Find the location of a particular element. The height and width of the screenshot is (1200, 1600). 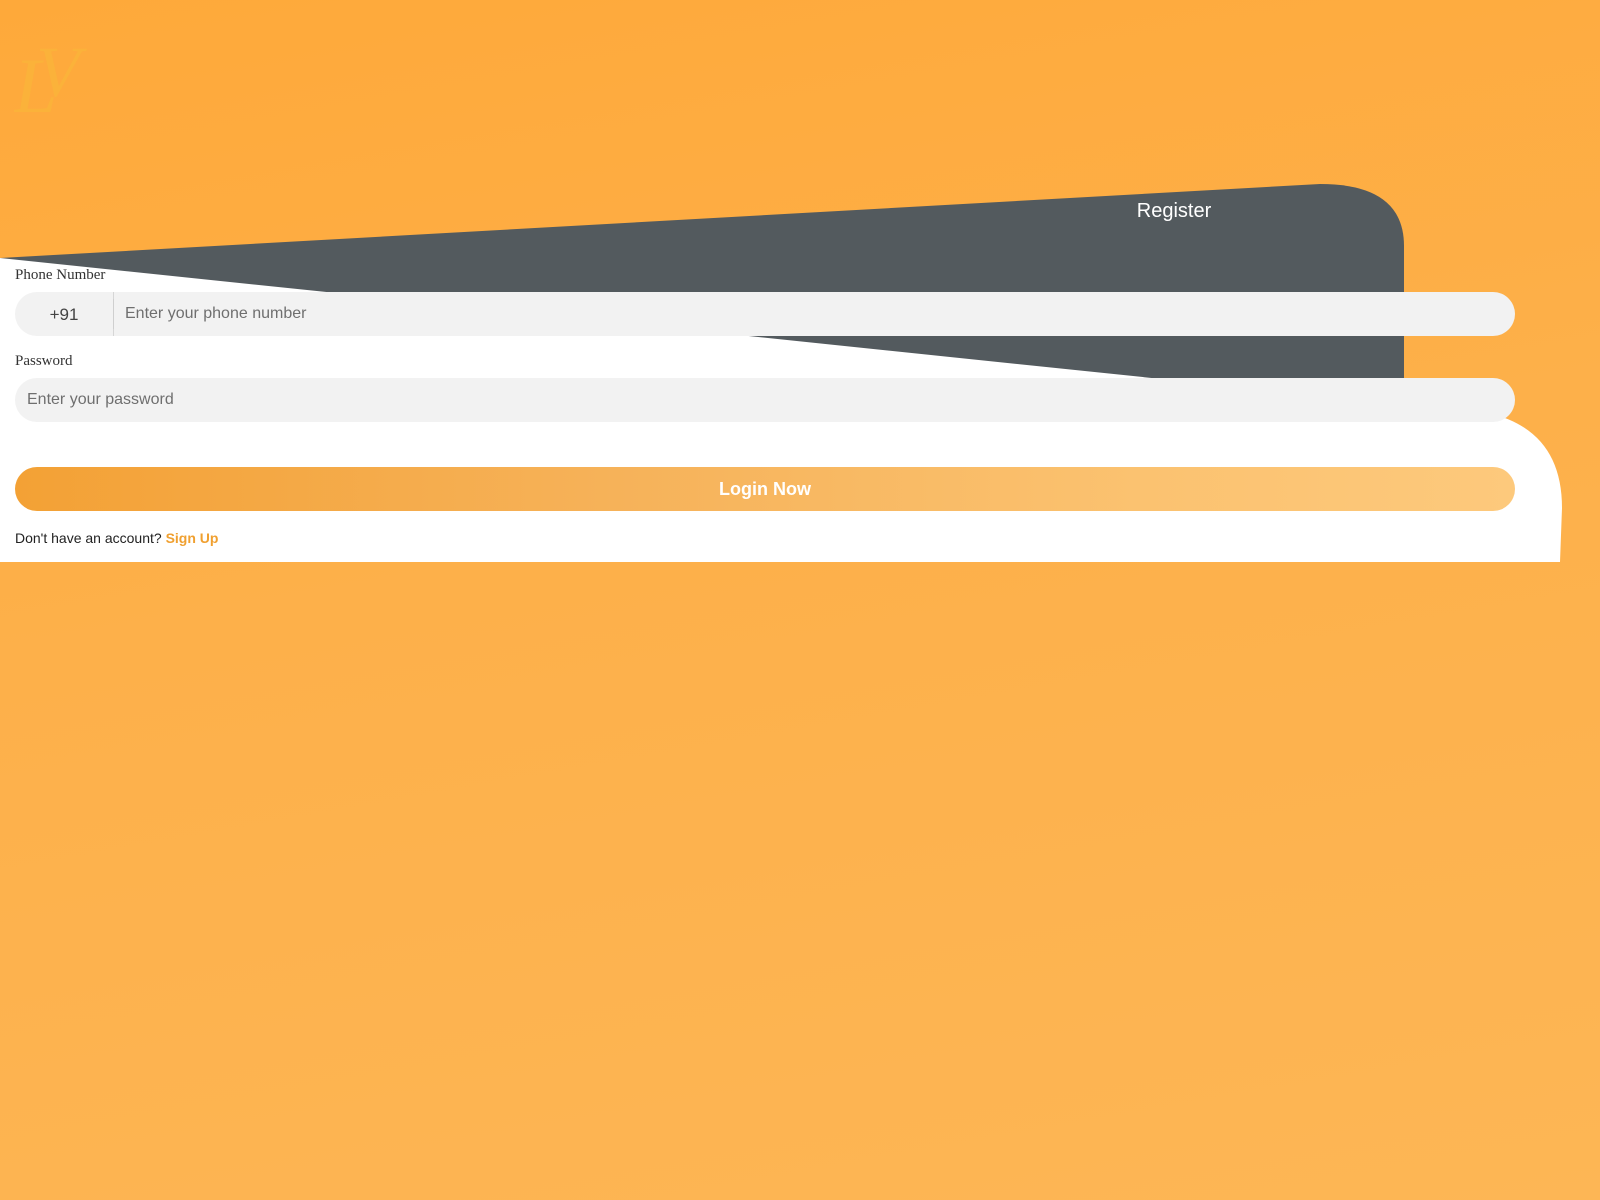

password-label: Password is located at coordinates (44, 361).